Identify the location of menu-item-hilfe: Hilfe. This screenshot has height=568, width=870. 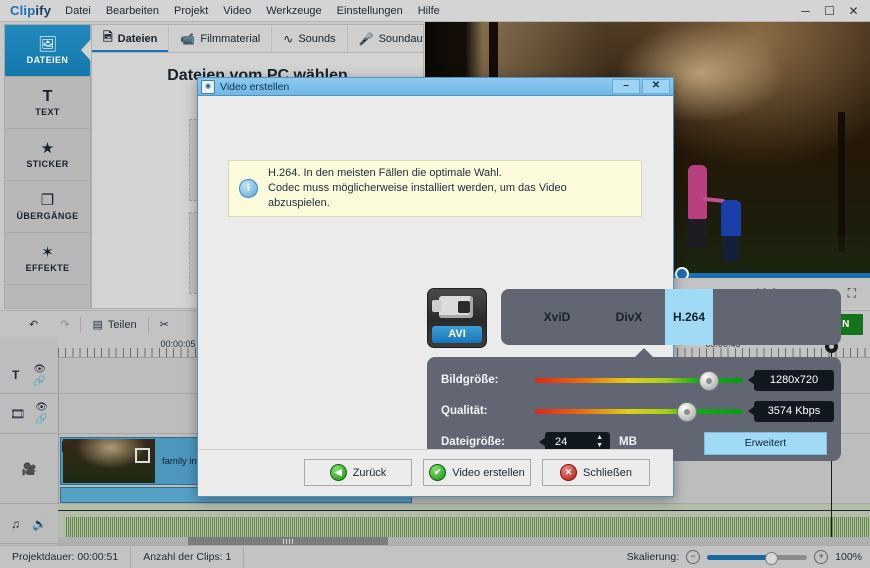
(429, 11).